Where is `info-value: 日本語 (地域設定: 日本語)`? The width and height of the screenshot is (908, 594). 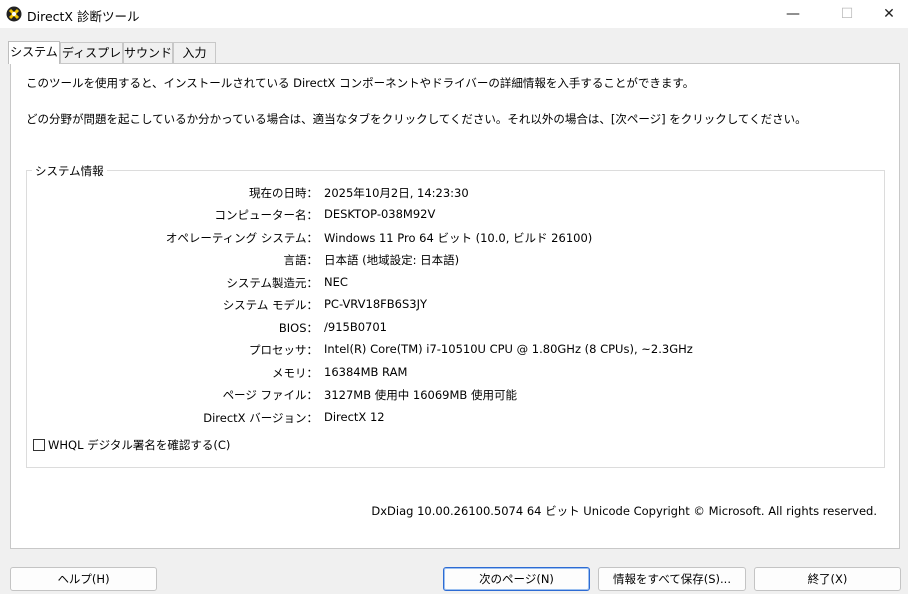 info-value: 日本語 (地域設定: 日本語) is located at coordinates (392, 260).